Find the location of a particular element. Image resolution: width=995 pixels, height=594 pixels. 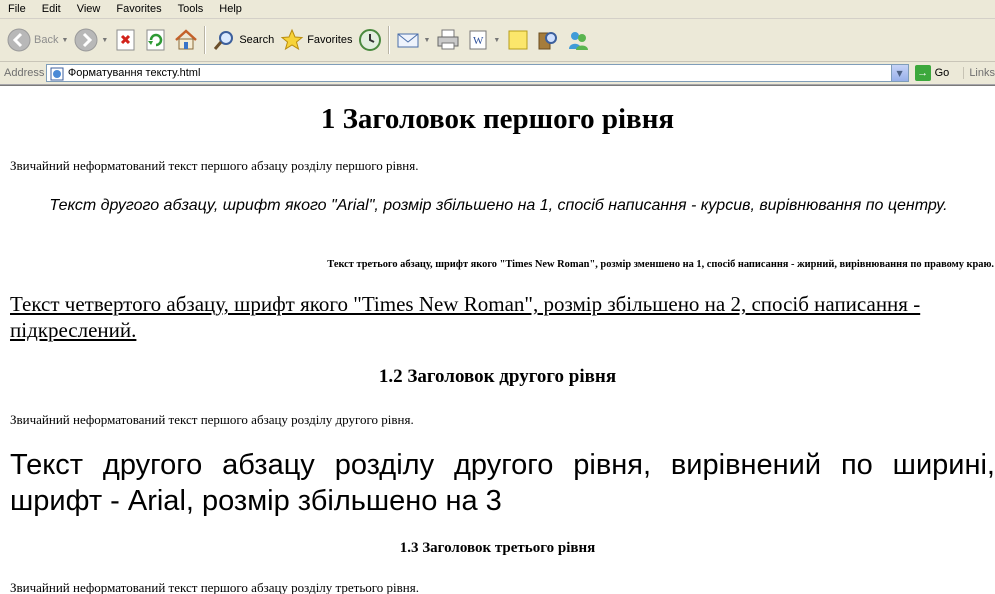

star-icon is located at coordinates (292, 40).